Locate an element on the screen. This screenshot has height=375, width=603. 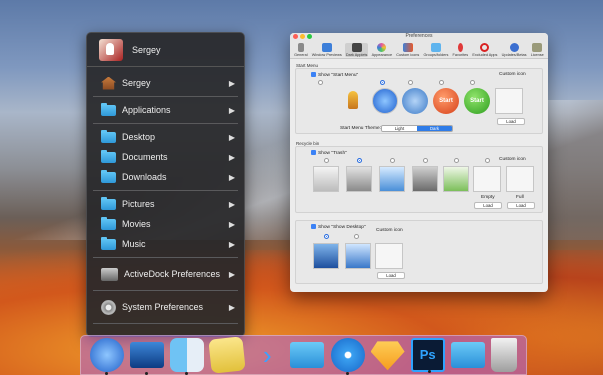
start-green-icon: Start is located at coordinates (477, 101).